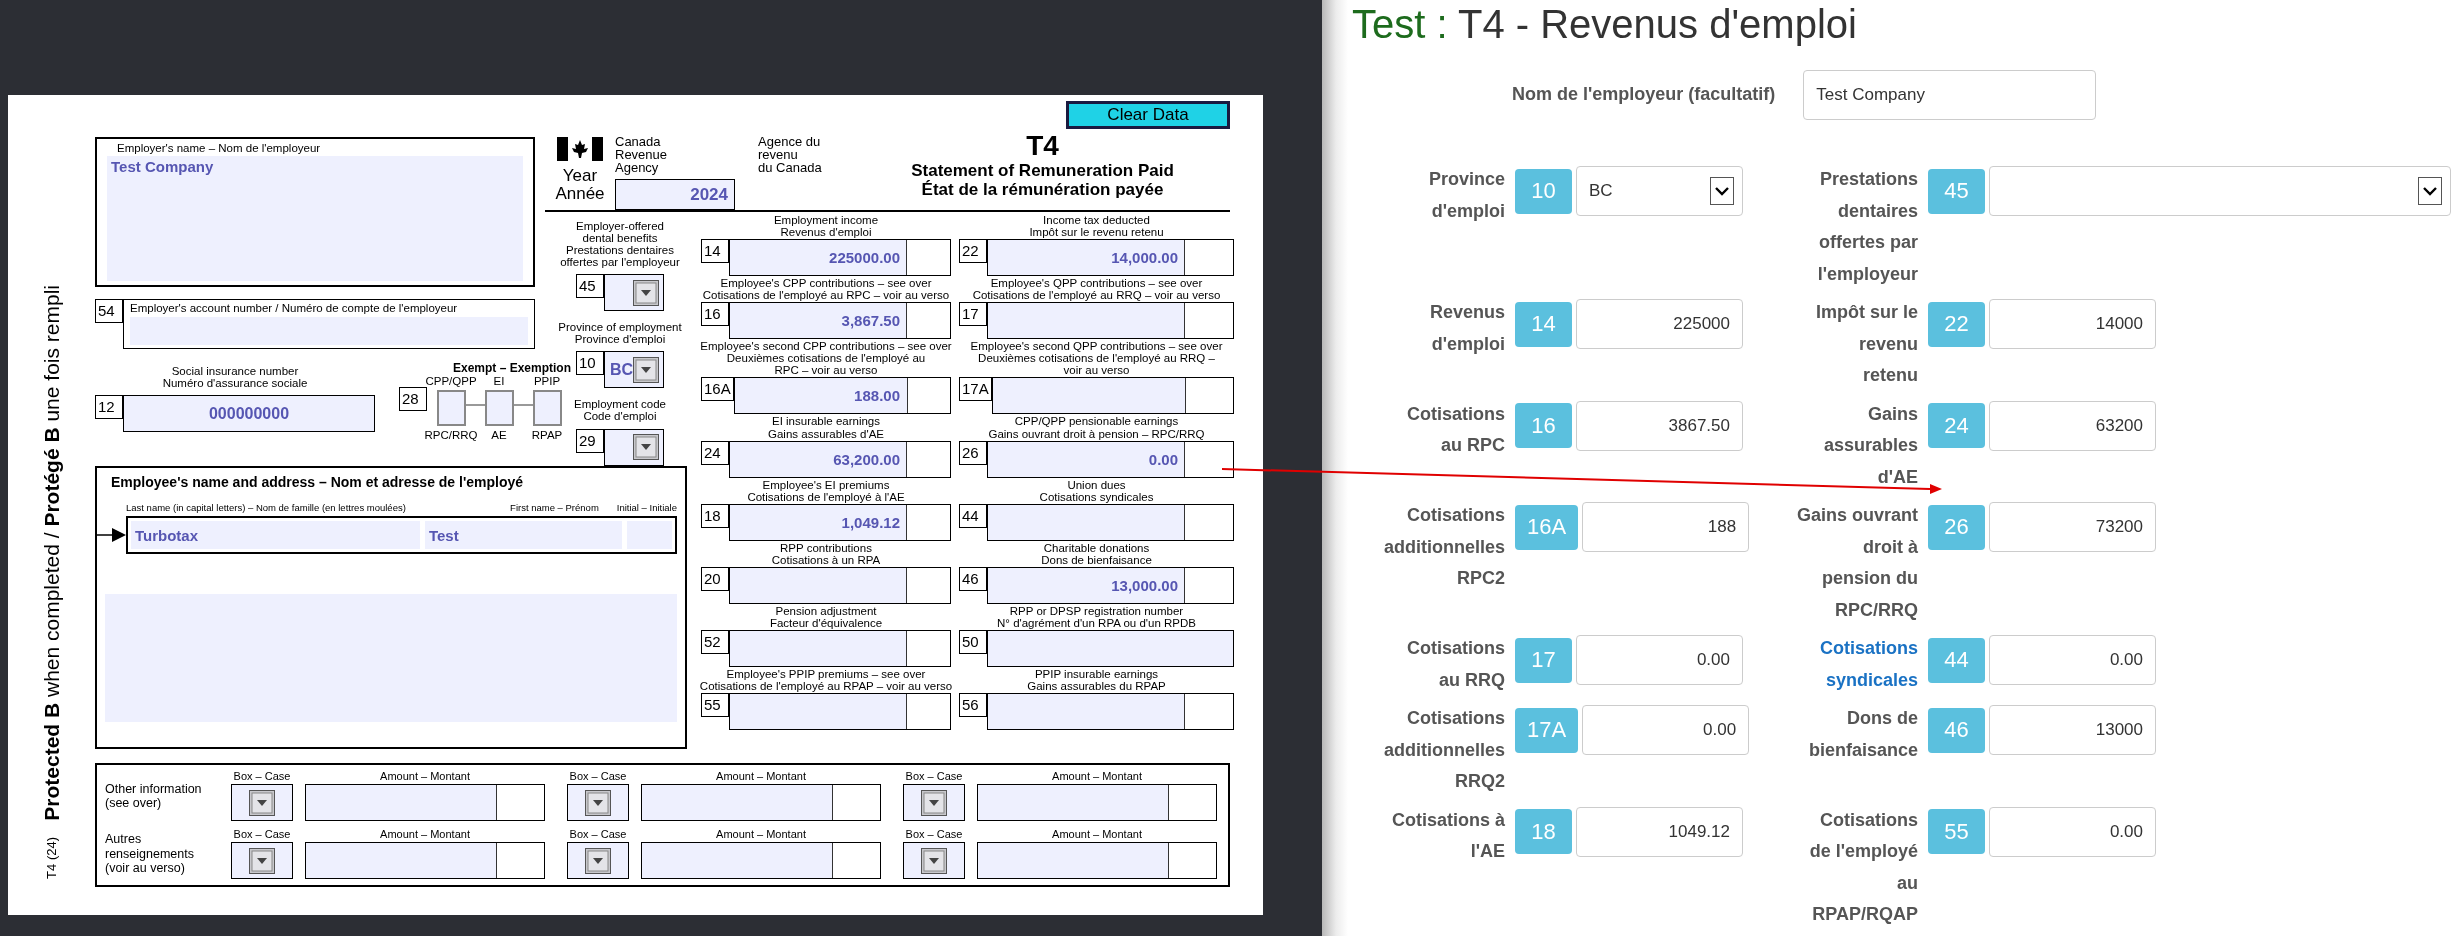 The width and height of the screenshot is (2451, 936). I want to click on field-label: Employee's CPP contributions – see over Cotisations de l'employé au RPC – voir au verso, so click(826, 289).